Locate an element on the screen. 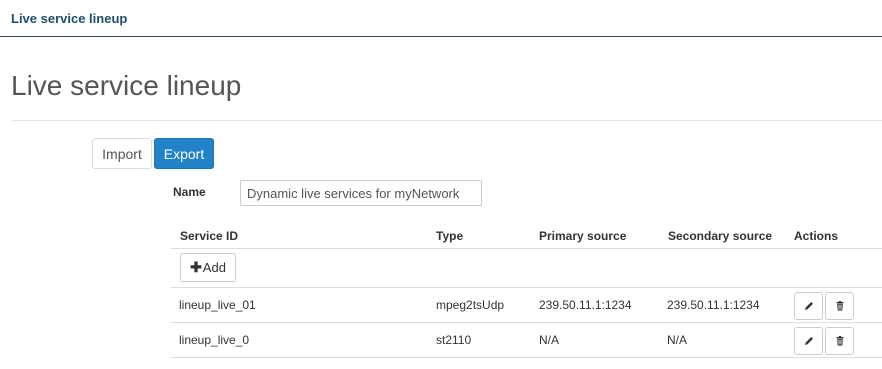 This screenshot has height=369, width=882. add-button-label: Add is located at coordinates (214, 267).